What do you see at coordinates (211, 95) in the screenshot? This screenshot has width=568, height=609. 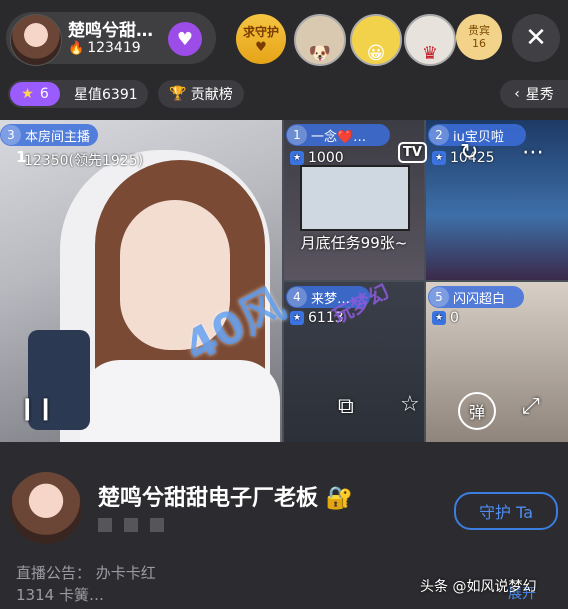 I see `contribution-label: 贡献榜` at bounding box center [211, 95].